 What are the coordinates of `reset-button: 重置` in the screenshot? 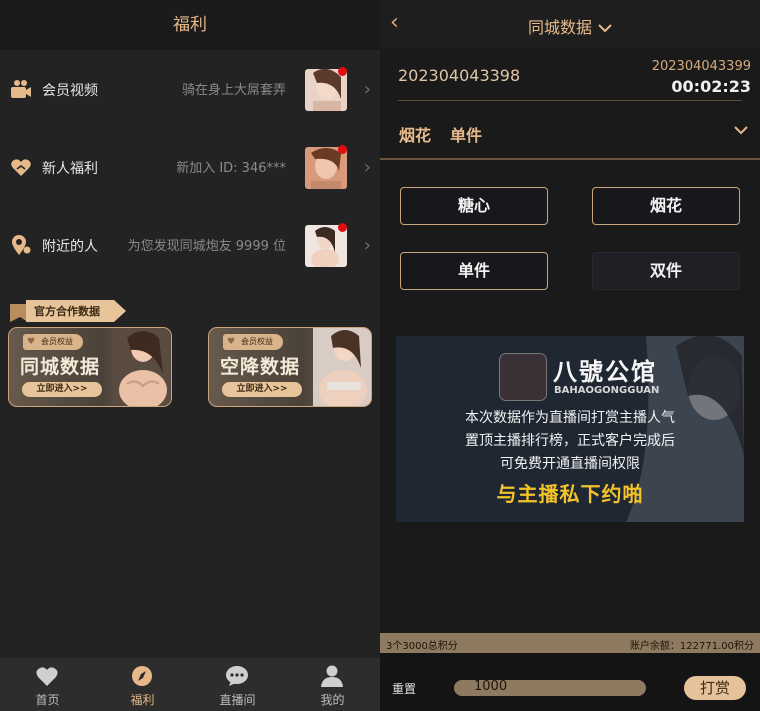 It's located at (404, 688).